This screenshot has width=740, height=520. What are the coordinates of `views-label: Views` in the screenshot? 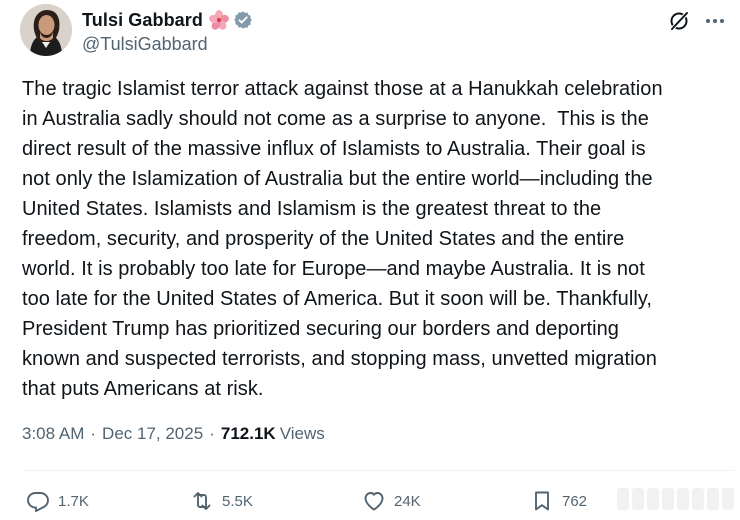 It's located at (302, 433).